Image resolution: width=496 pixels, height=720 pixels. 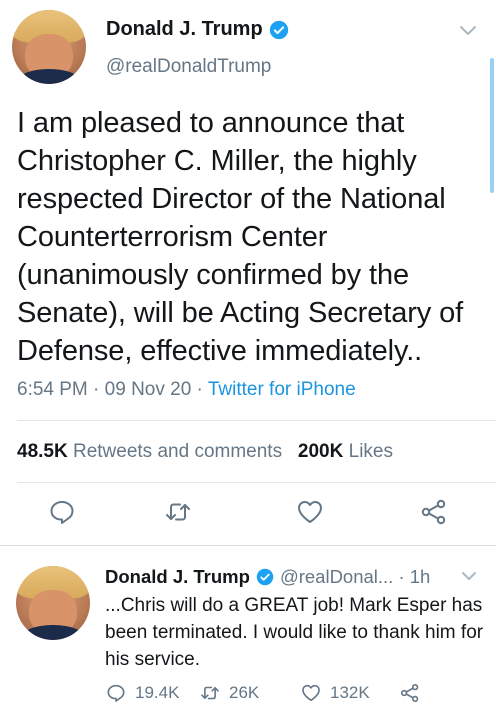 I want to click on like-count: 132K, so click(x=350, y=692).